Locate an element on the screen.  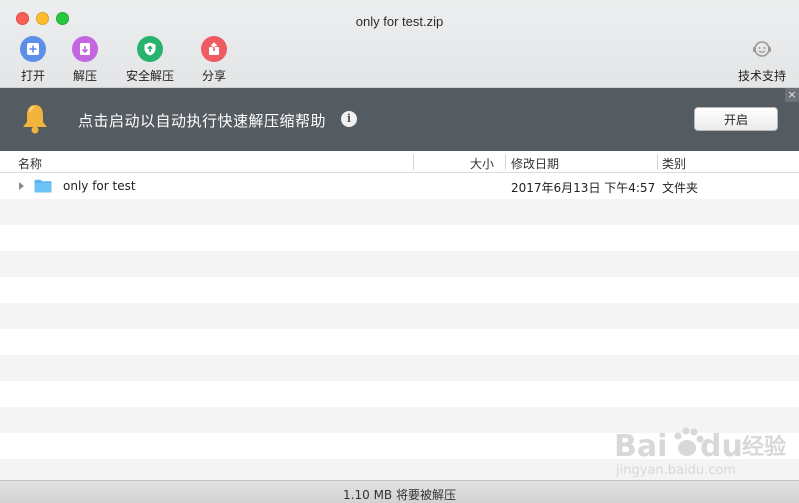
support-button: 技术支持 is located at coordinates (762, 60).